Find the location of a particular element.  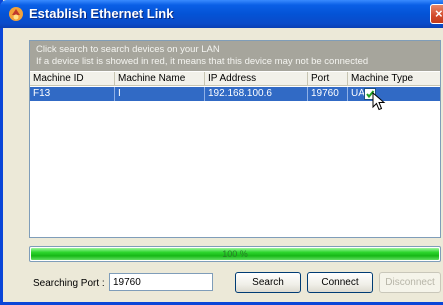

table-row: F13 I 192.168.100.6 19760 UAP is located at coordinates (235, 99).